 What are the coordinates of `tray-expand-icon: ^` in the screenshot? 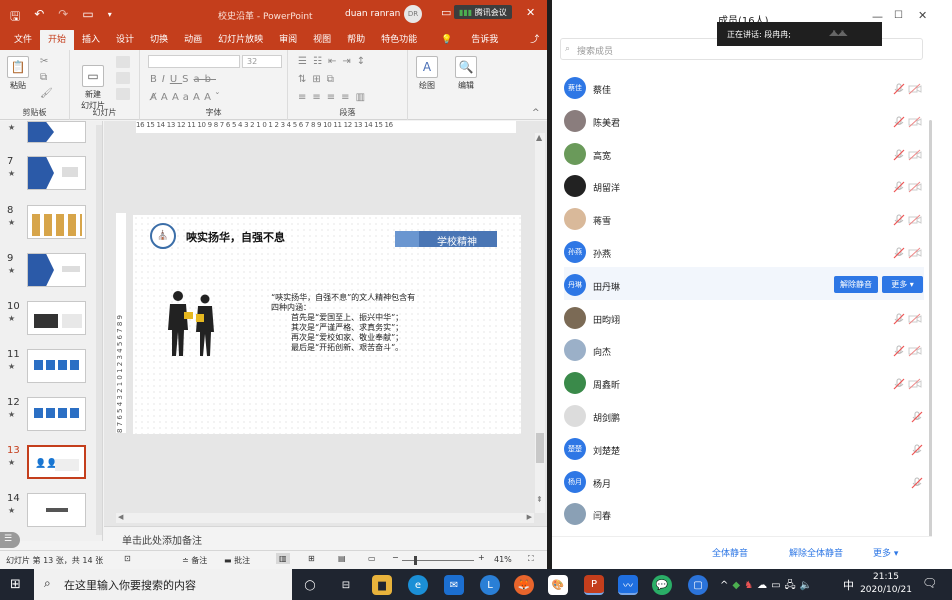 It's located at (726, 585).